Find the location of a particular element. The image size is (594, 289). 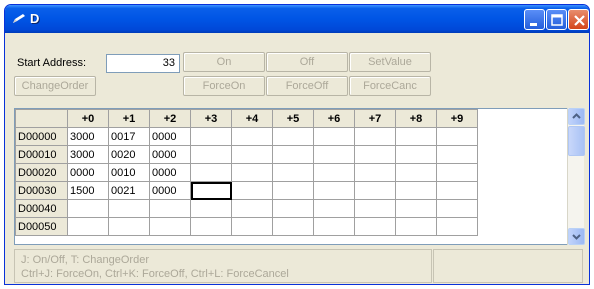

table-row: D00000 3000 0017 0000 is located at coordinates (295, 136).